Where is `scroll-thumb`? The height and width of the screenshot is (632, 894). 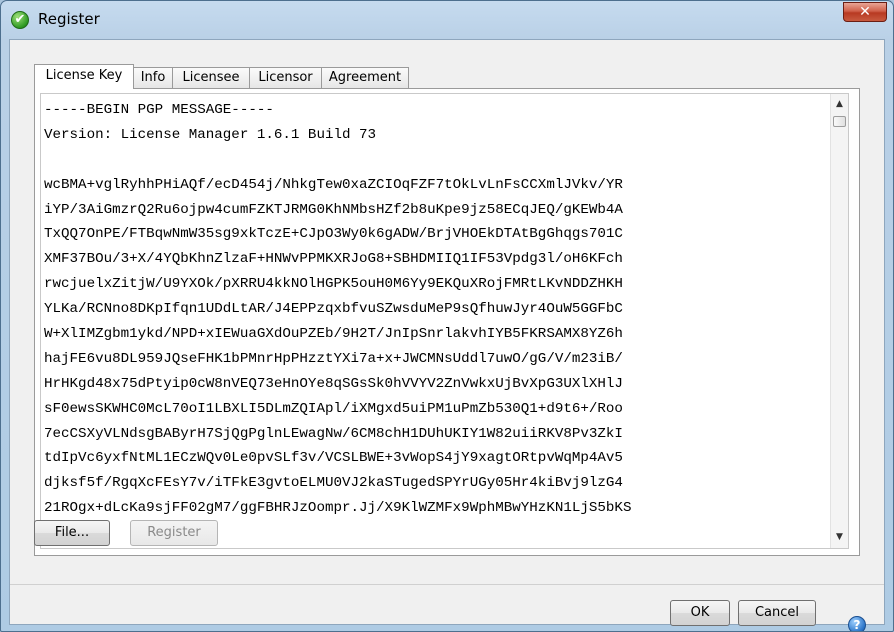
scroll-thumb is located at coordinates (839, 121).